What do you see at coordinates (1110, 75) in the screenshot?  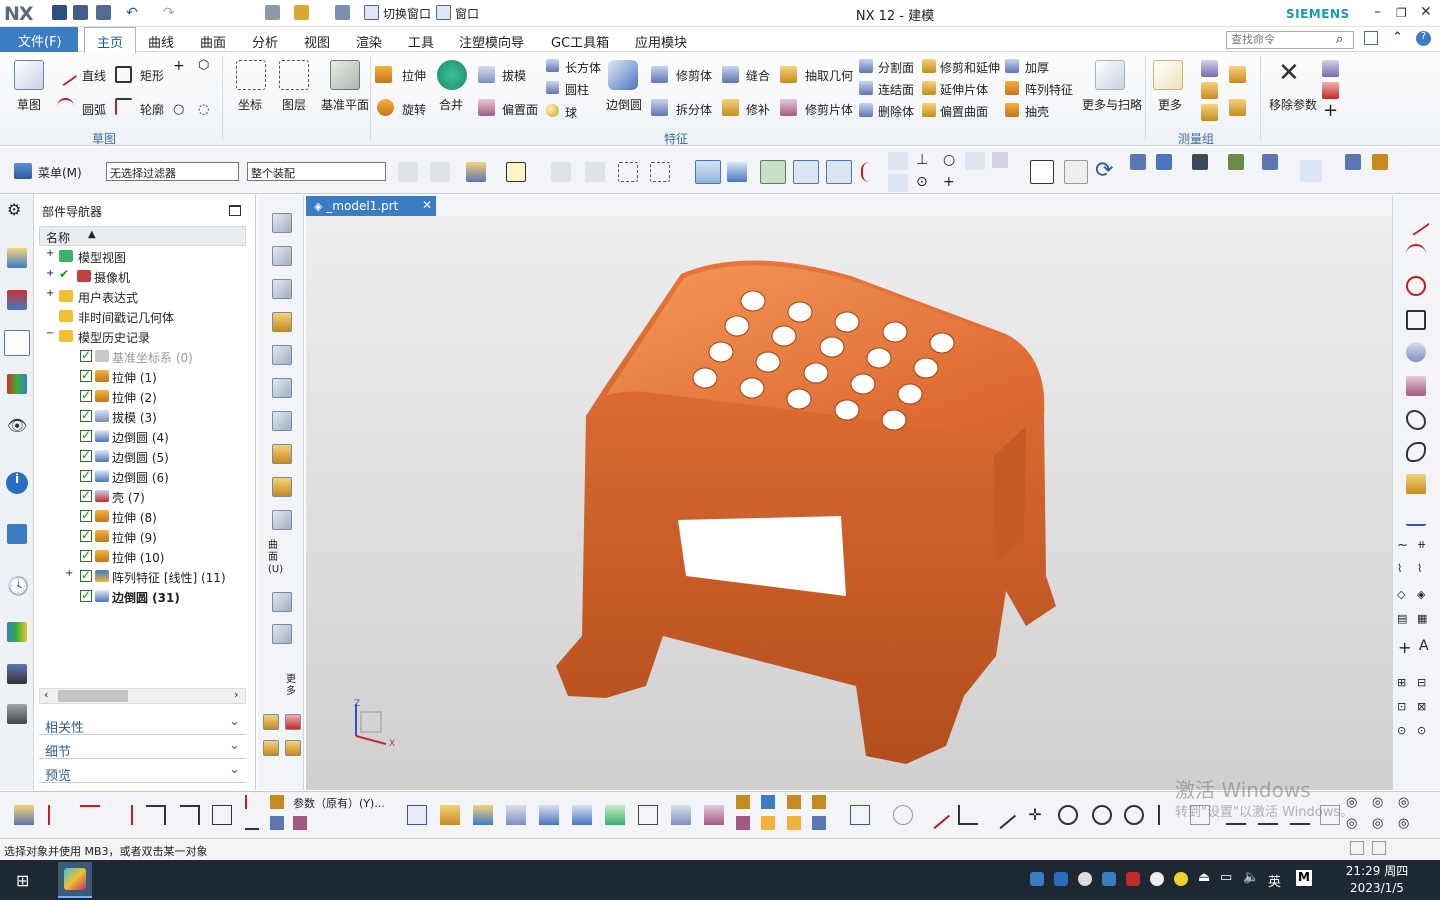 I see `more-sweep-icon` at bounding box center [1110, 75].